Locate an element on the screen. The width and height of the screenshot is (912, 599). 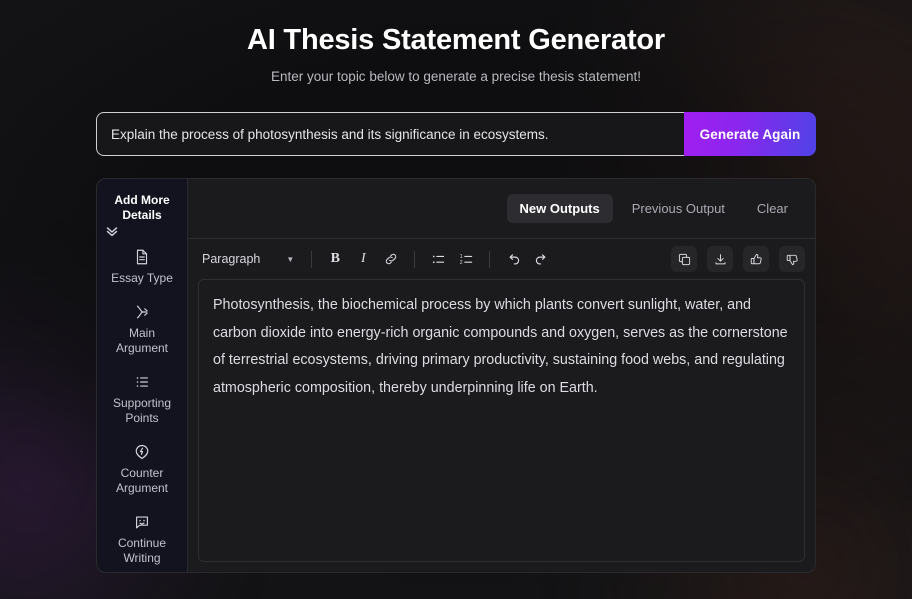
add-more-details-label: Add More Details is located at coordinates (142, 207).